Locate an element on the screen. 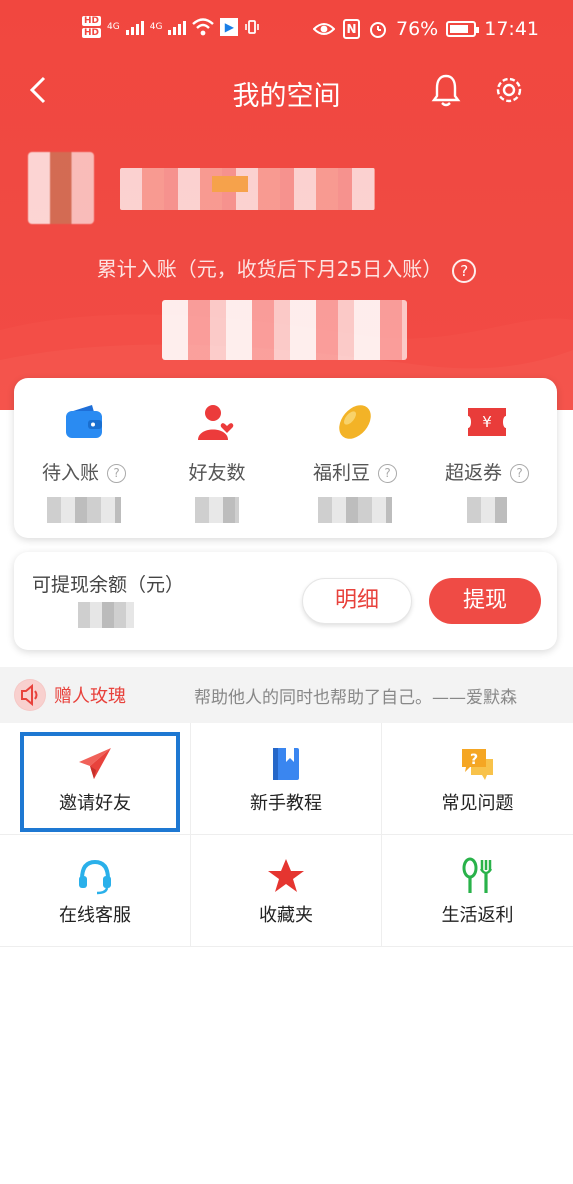  status-bar: HD HD 4G 4G ▶ N 76% 17:41 is located at coordinates (286, 32).